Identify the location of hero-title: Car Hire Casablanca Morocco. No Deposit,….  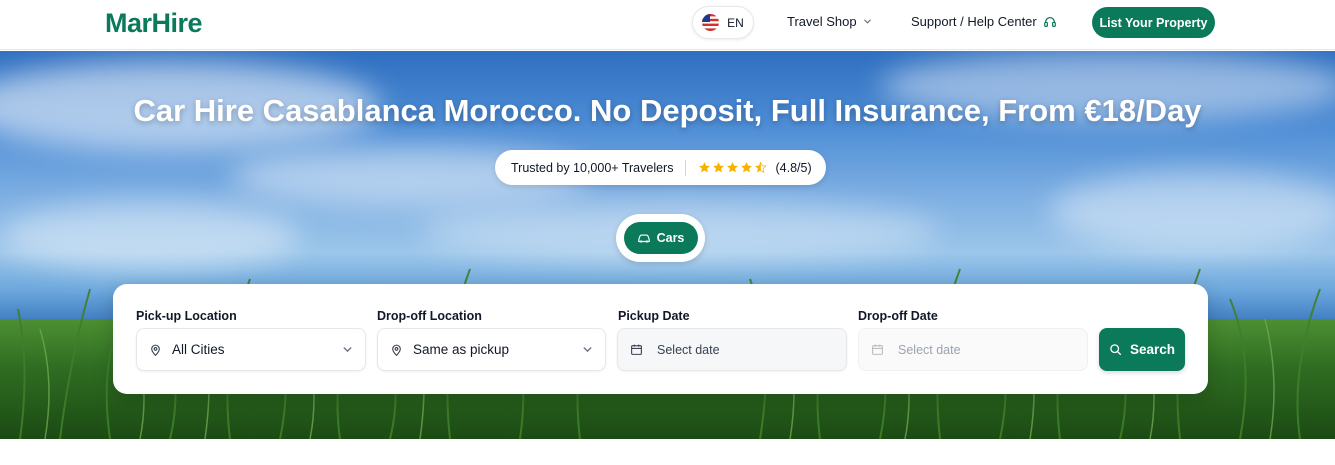
(667, 110).